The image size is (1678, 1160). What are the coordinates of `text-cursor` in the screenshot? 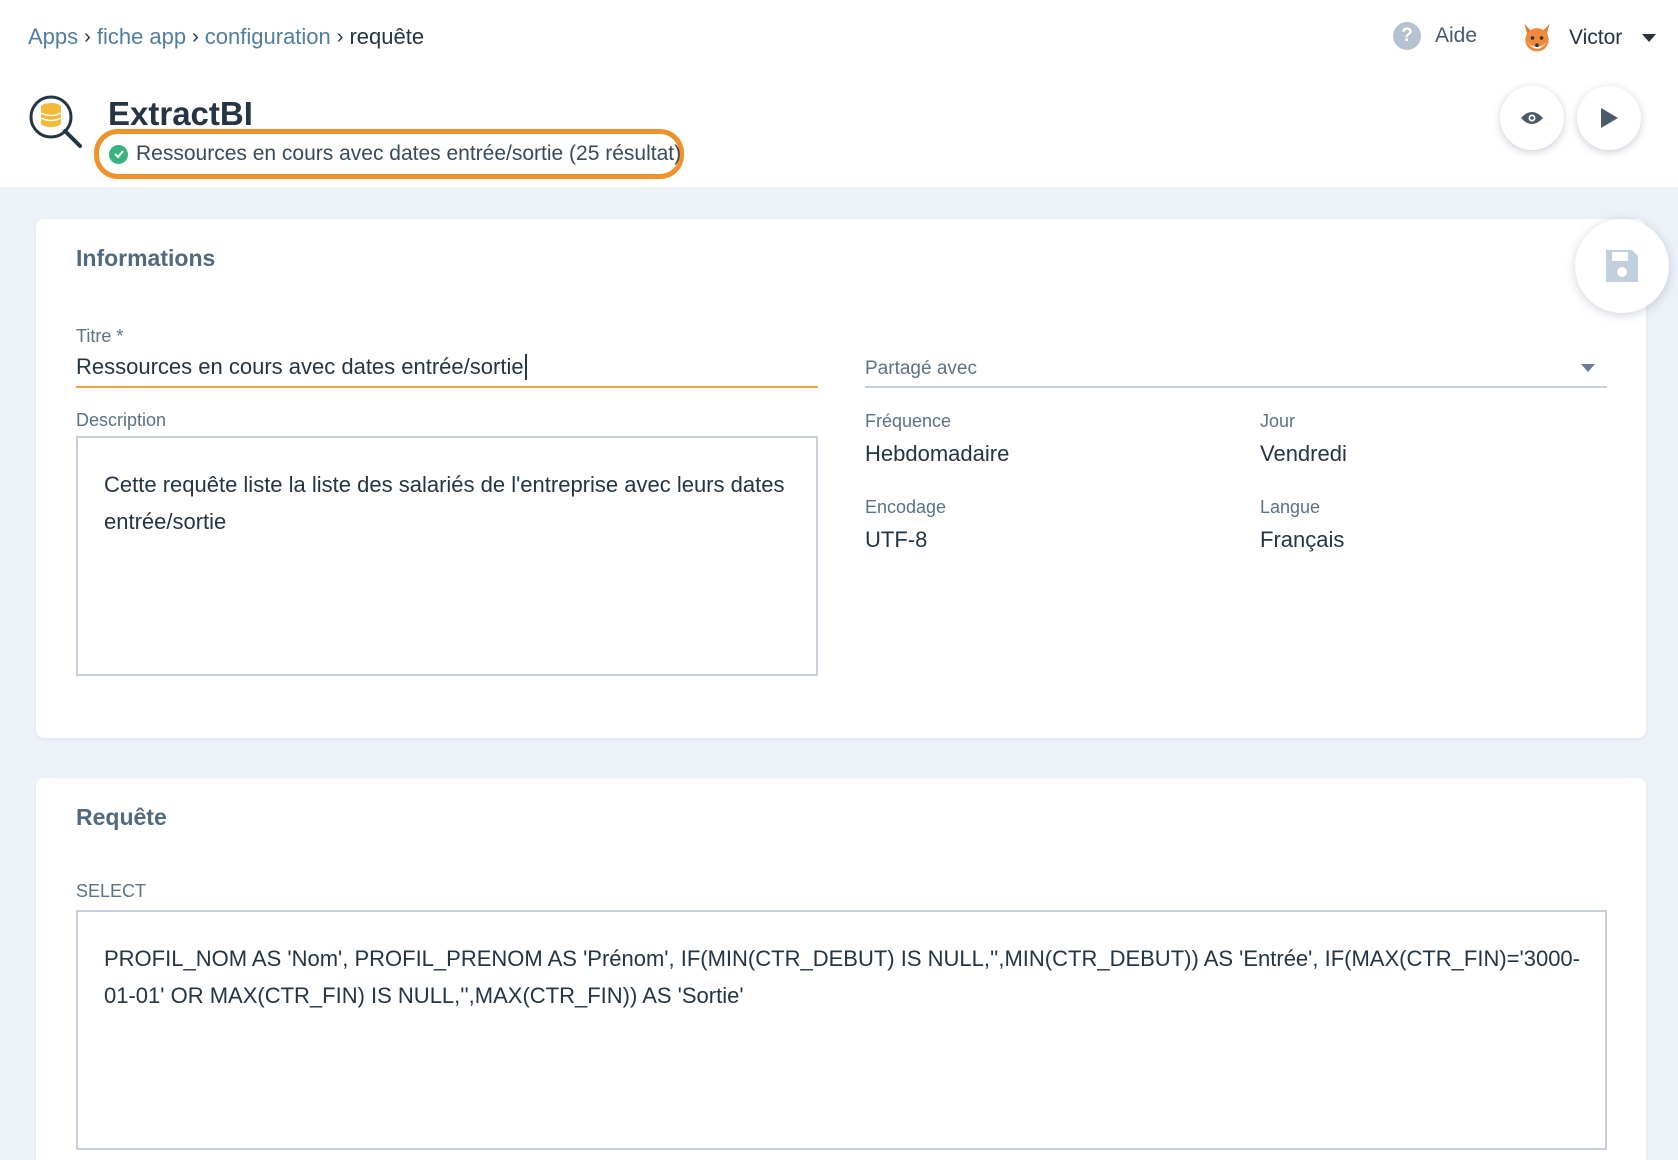 It's located at (525, 367).